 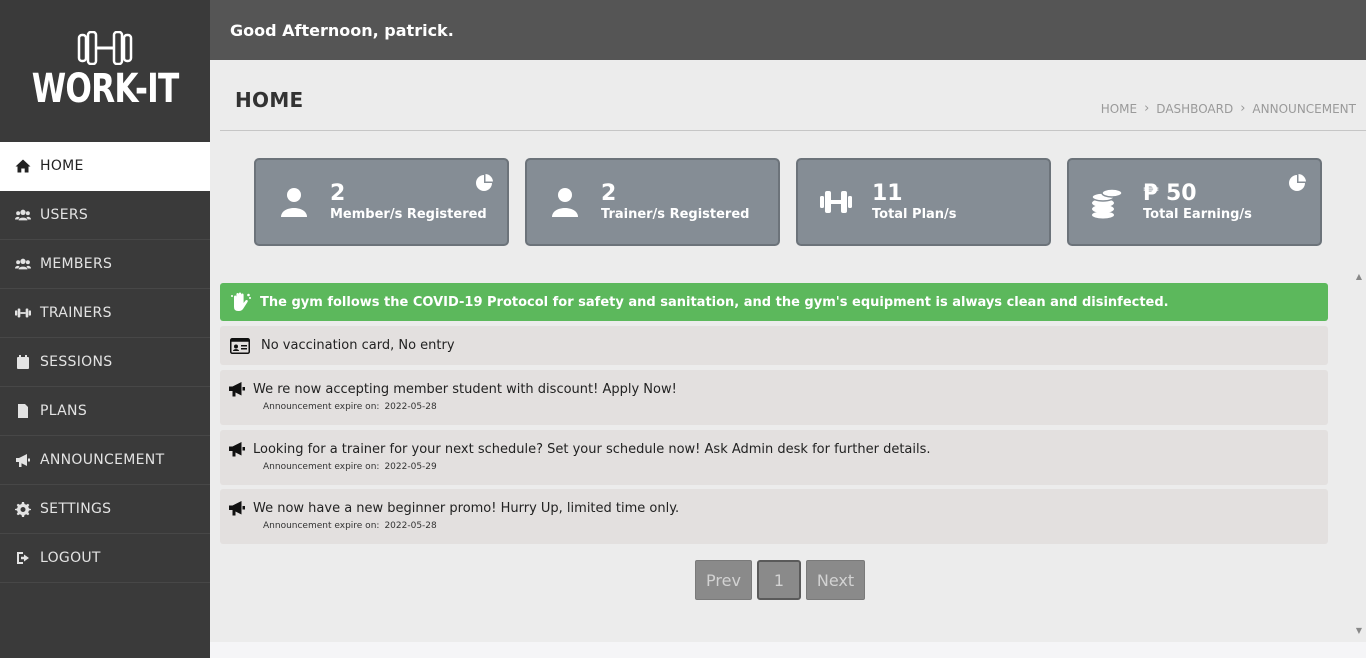 What do you see at coordinates (887, 193) in the screenshot?
I see `stat-value: 11` at bounding box center [887, 193].